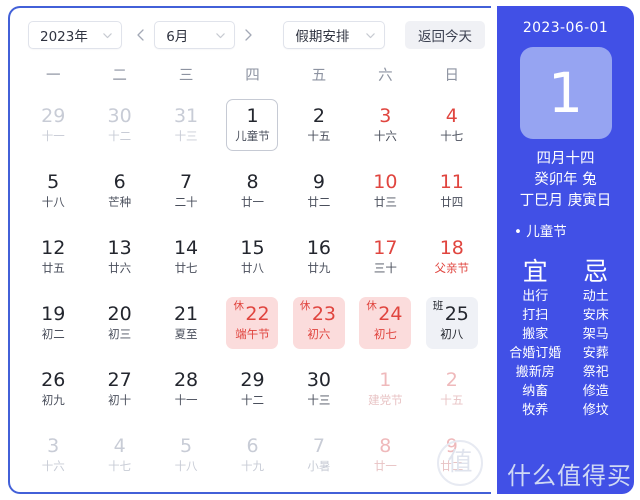 Image resolution: width=640 pixels, height=500 pixels. What do you see at coordinates (540, 232) in the screenshot?
I see `detail-festival: • 儿童节` at bounding box center [540, 232].